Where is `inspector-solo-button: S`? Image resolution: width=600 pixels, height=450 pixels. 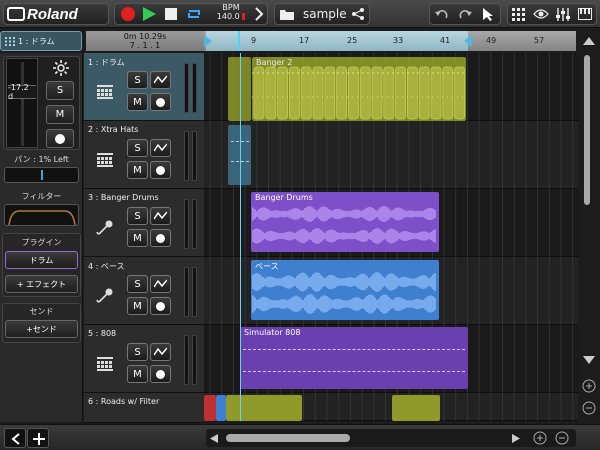 inspector-solo-button: S is located at coordinates (60, 90).